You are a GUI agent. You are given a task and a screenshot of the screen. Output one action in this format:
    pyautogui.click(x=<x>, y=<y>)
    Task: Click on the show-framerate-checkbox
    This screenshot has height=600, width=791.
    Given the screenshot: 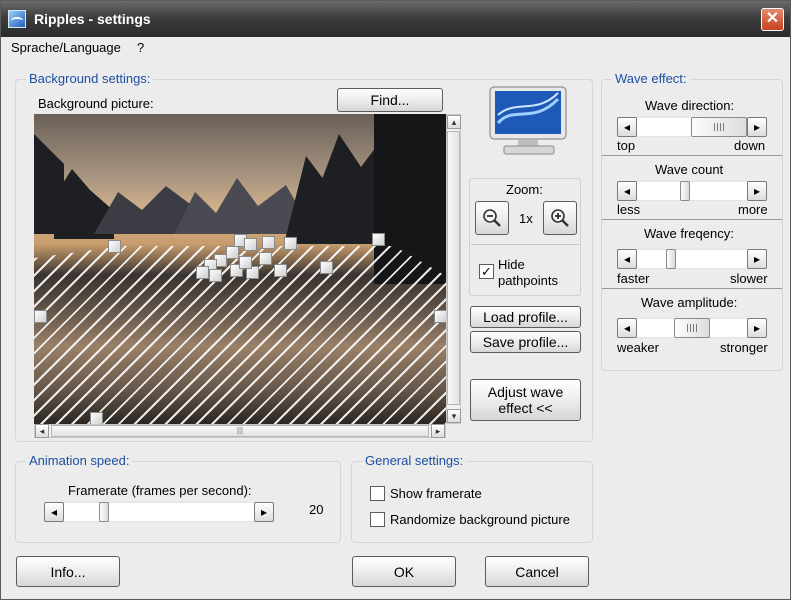 What is the action you would take?
    pyautogui.click(x=377, y=493)
    